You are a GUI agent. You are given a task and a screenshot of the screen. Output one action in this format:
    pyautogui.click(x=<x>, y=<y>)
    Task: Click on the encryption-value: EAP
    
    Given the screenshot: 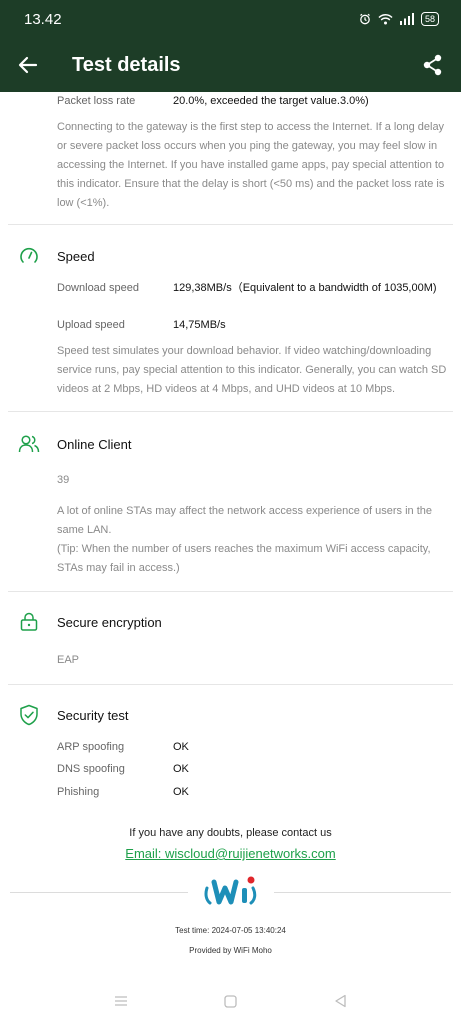 What is the action you would take?
    pyautogui.click(x=68, y=660)
    